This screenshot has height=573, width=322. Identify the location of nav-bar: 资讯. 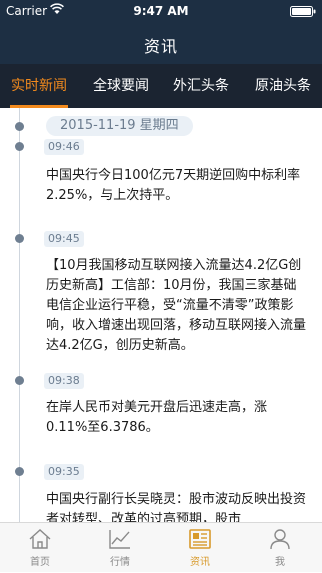
(161, 43).